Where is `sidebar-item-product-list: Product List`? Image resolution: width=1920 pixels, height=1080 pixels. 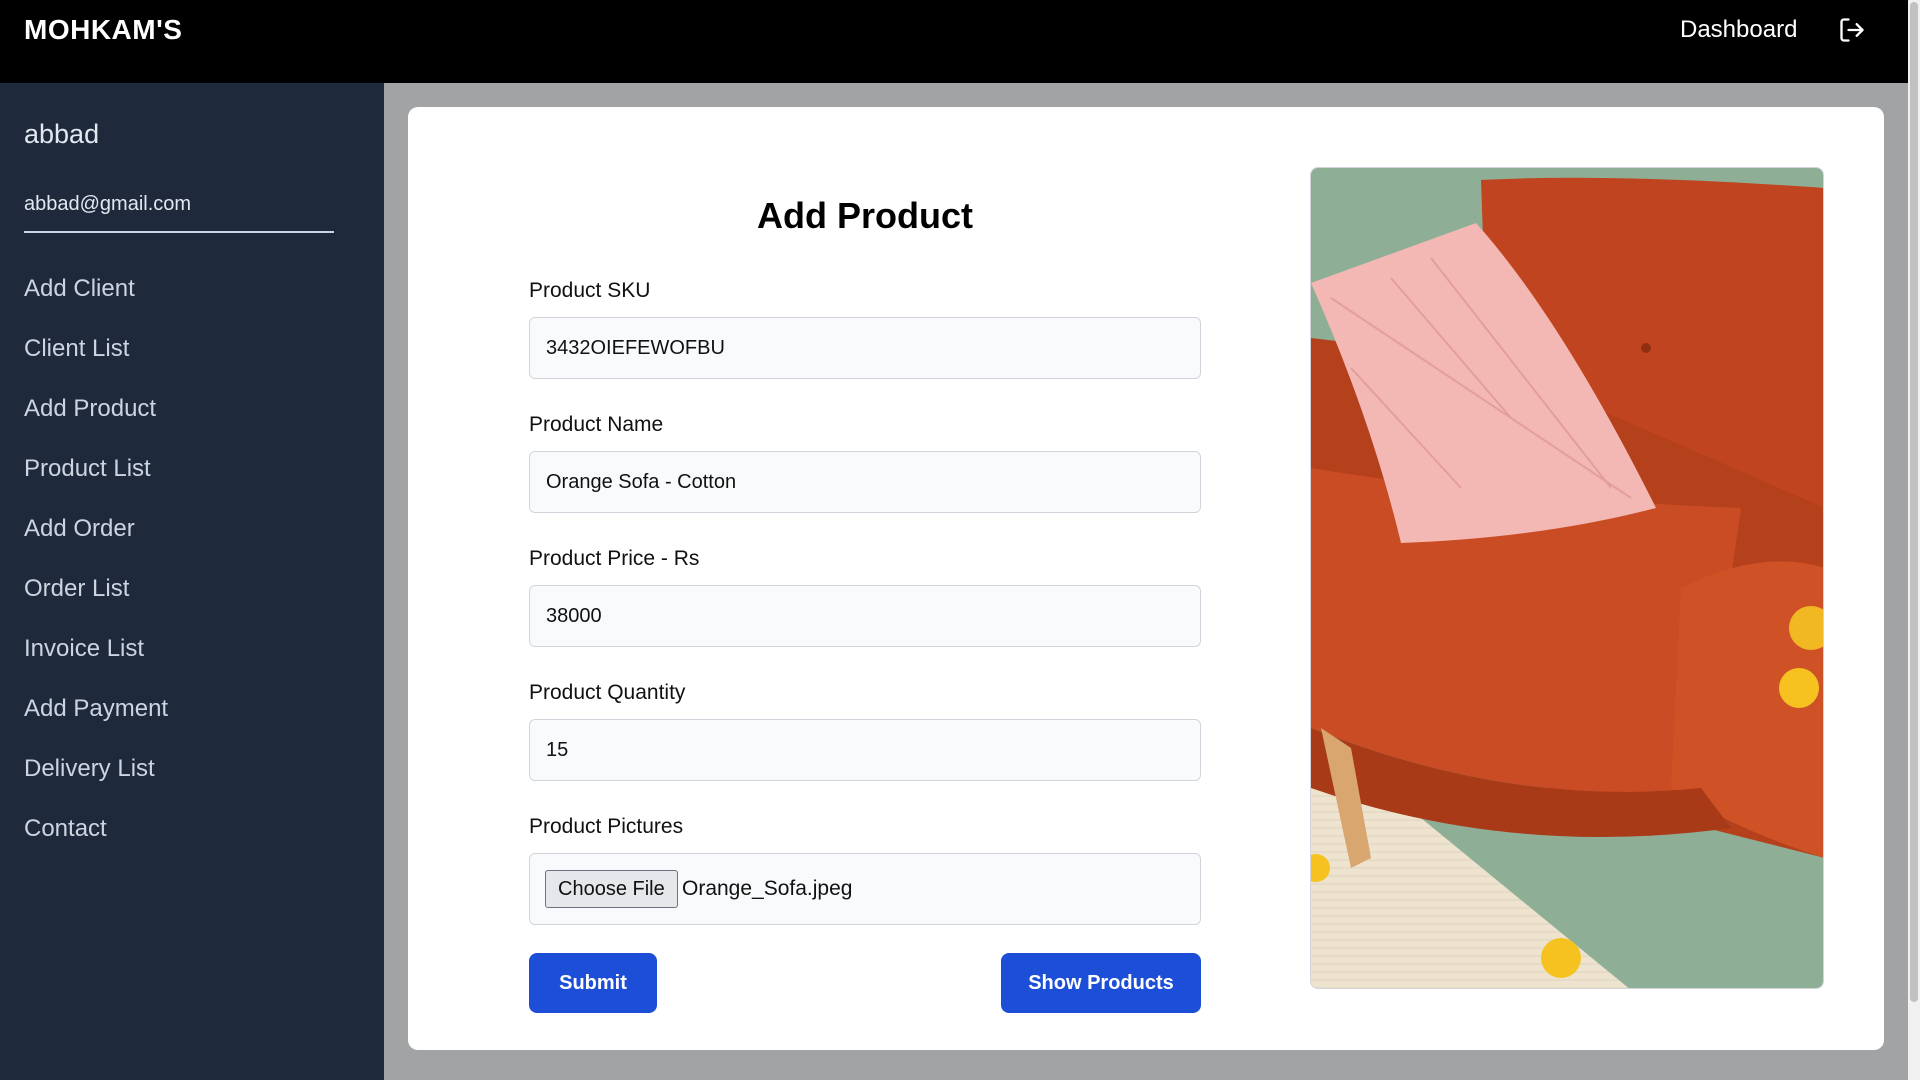 sidebar-item-product-list: Product List is located at coordinates (96, 485).